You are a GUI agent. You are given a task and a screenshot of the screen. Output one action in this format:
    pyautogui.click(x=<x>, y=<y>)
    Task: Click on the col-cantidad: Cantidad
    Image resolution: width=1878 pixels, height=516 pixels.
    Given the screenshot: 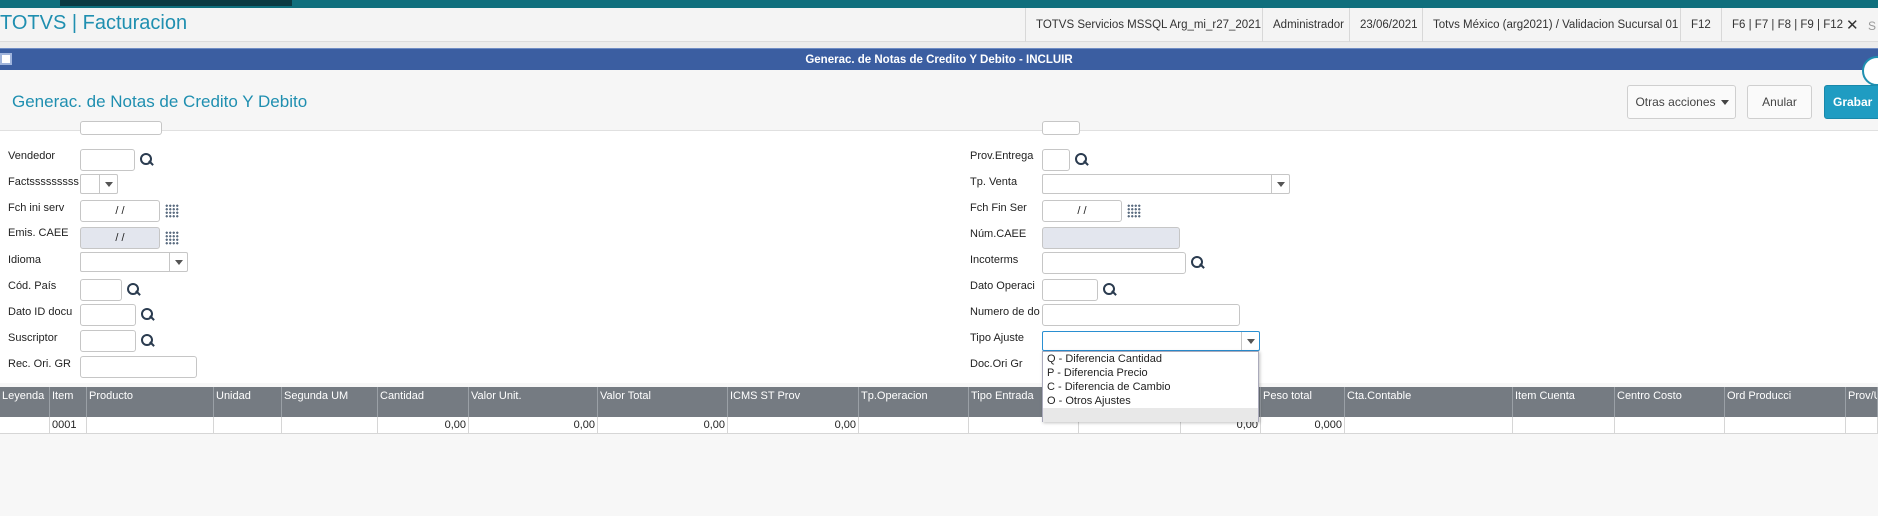 What is the action you would take?
    pyautogui.click(x=423, y=402)
    